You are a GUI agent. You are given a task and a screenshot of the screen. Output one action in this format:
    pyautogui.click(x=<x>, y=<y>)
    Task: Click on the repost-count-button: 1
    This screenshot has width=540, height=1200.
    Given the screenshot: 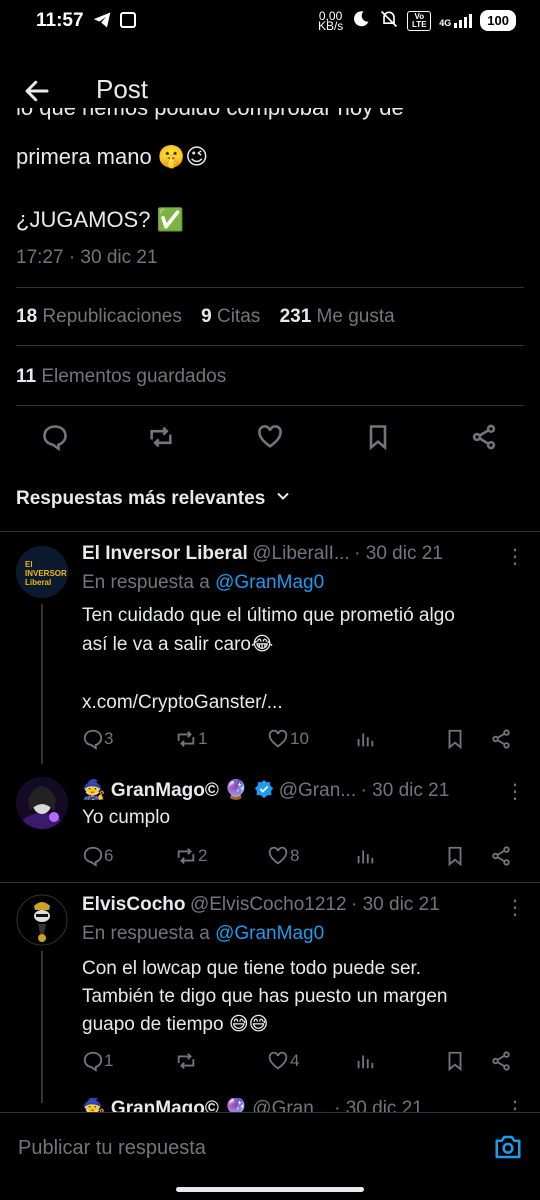 What is the action you would take?
    pyautogui.click(x=190, y=739)
    